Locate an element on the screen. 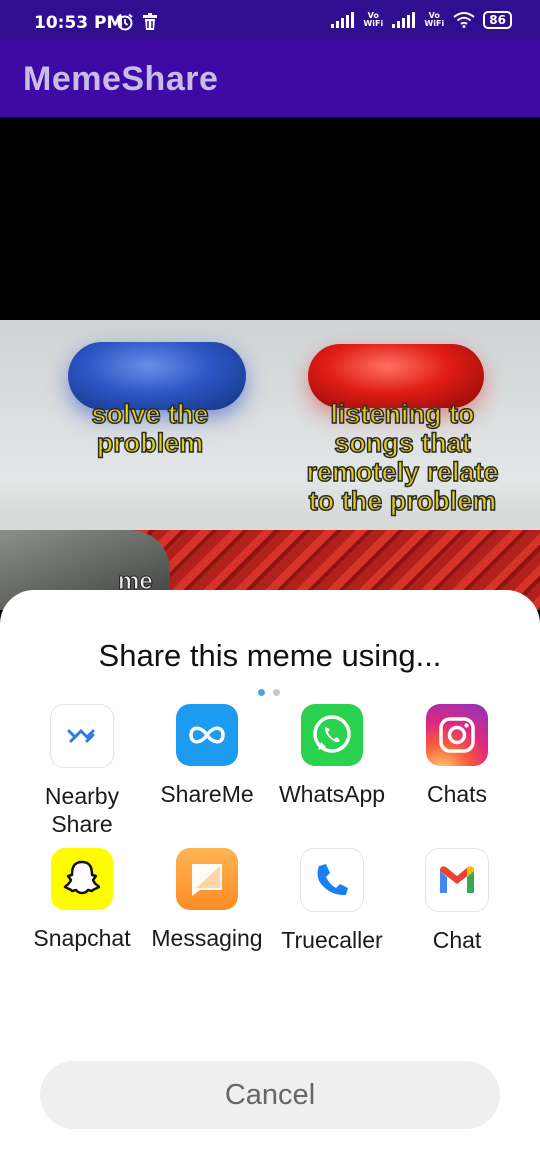 This screenshot has width=540, height=1170. instagram-icon is located at coordinates (457, 735).